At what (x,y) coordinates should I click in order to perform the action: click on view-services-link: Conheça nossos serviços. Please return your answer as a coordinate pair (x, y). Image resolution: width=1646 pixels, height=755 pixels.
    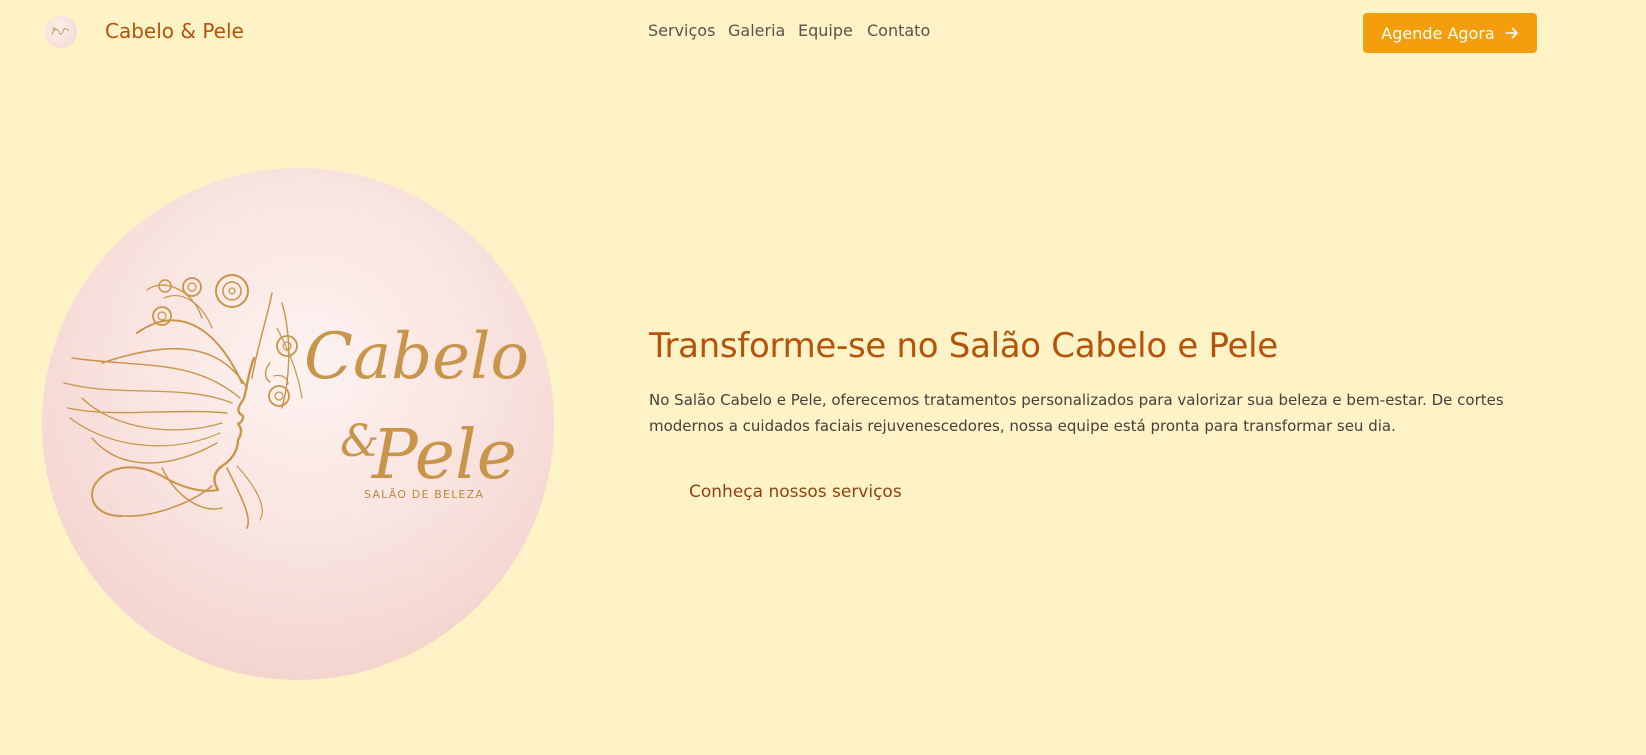
    Looking at the image, I should click on (795, 492).